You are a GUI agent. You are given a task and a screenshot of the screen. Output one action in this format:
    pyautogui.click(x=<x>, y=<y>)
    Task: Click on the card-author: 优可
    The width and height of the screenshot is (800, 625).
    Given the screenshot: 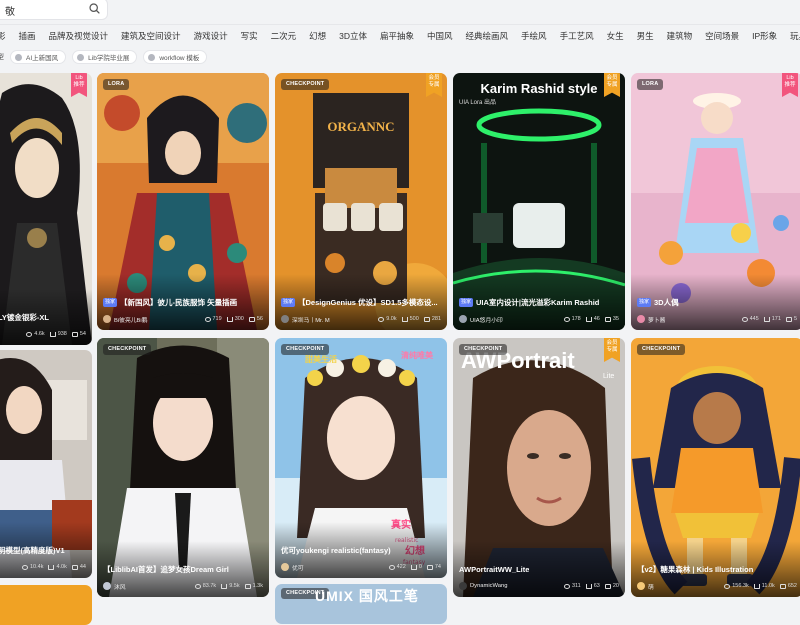 What is the action you would take?
    pyautogui.click(x=338, y=567)
    